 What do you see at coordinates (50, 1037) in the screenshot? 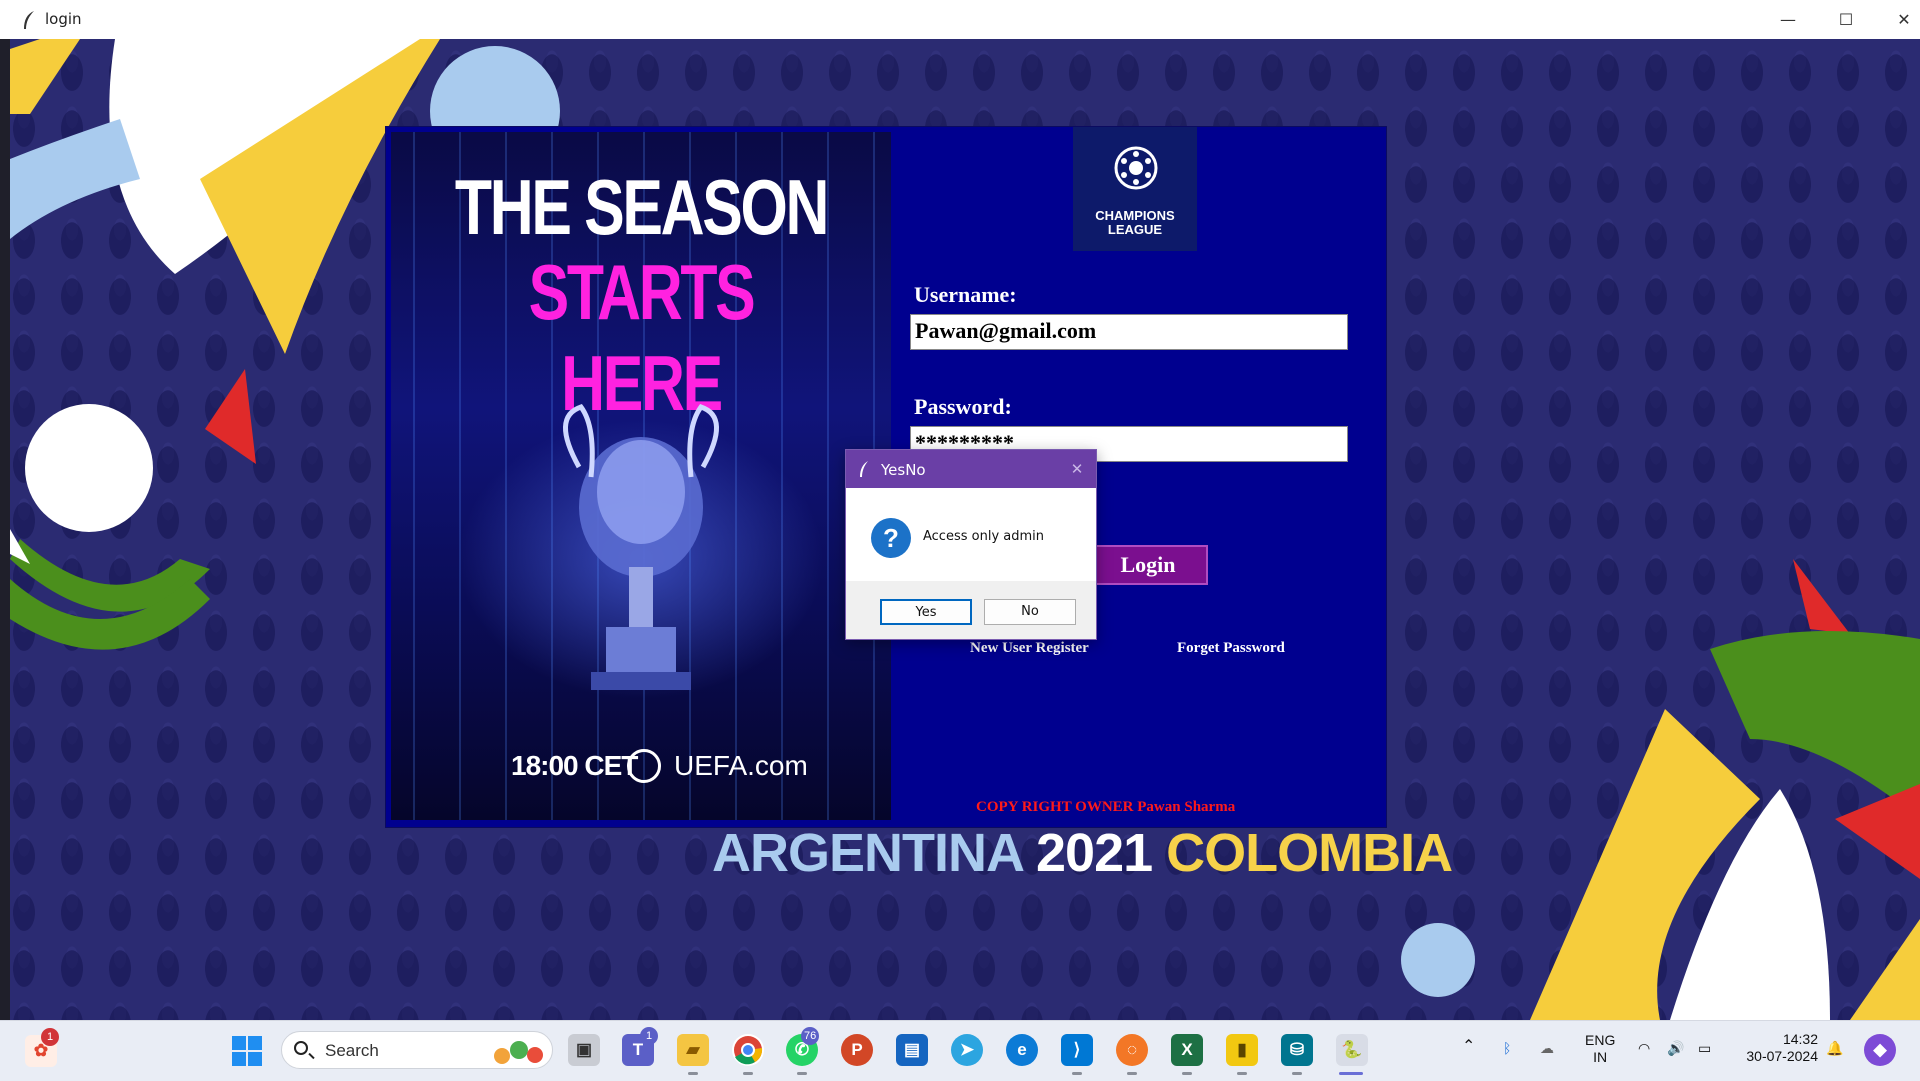
I see `notification-badge: 1` at bounding box center [50, 1037].